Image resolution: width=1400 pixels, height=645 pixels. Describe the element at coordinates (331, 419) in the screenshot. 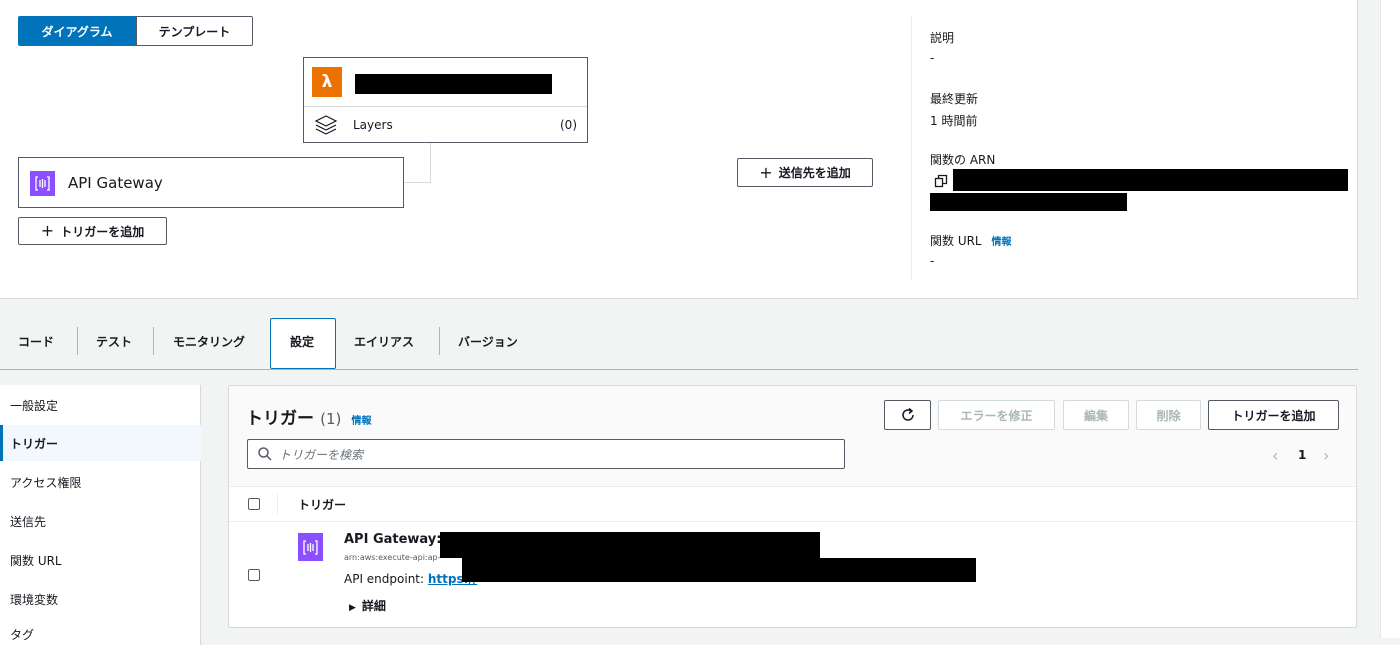

I see `triggers-count: (1)` at that location.